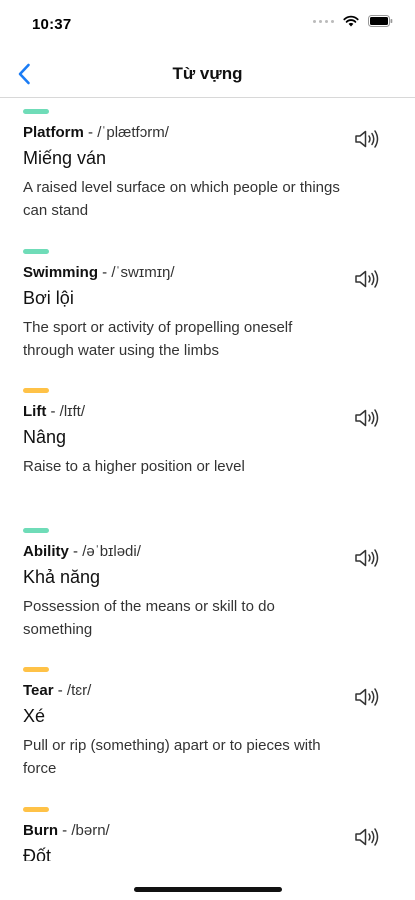 The image size is (415, 900). I want to click on word-pronunciation: /bərn/, so click(90, 830).